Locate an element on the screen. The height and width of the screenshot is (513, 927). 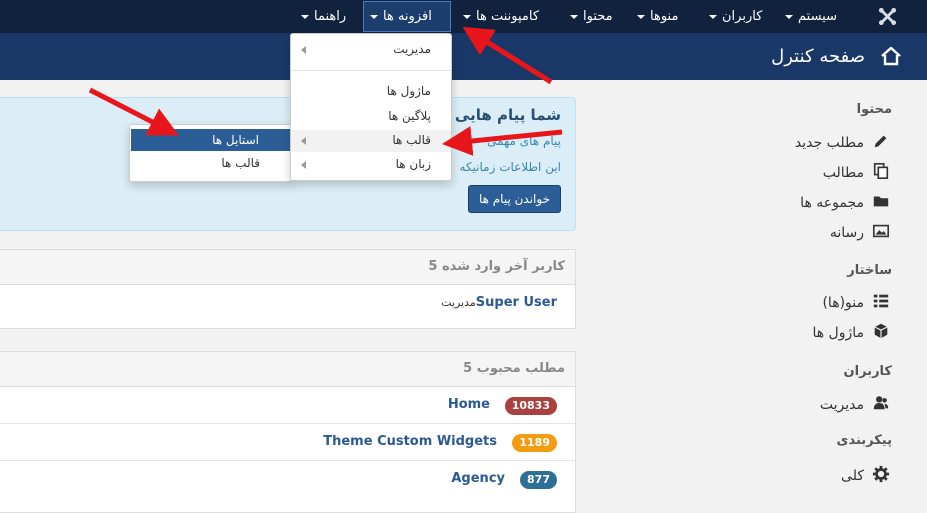
page-title: صفحه کنترل is located at coordinates (818, 56).